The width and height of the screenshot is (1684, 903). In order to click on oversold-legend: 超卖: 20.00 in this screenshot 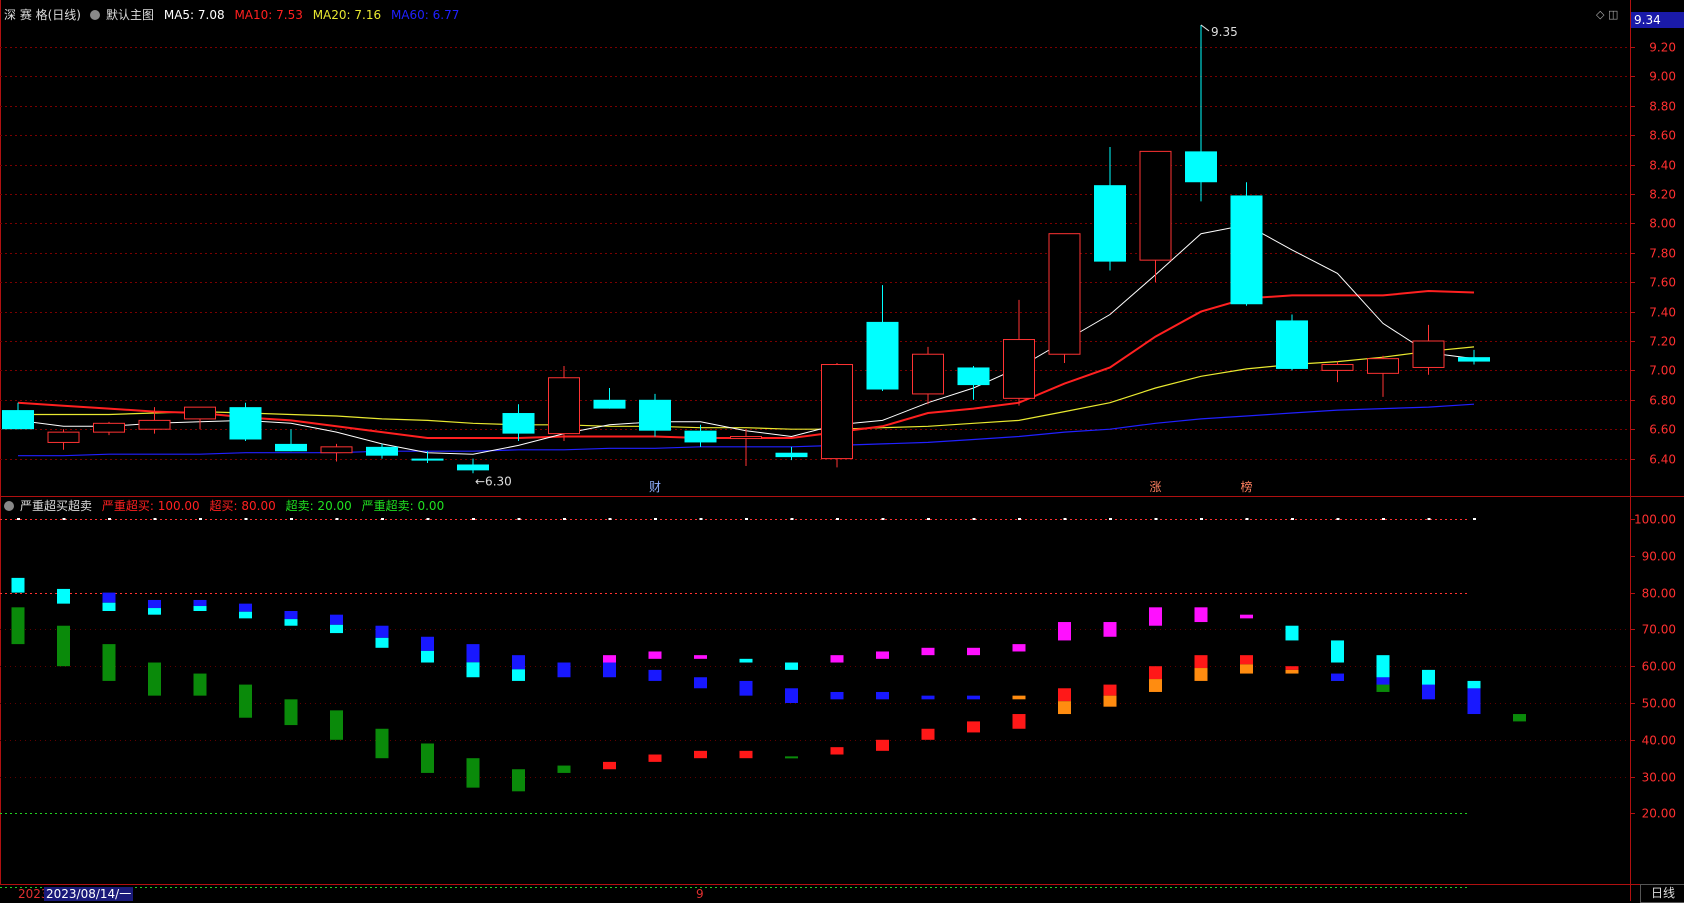, I will do `click(318, 506)`.